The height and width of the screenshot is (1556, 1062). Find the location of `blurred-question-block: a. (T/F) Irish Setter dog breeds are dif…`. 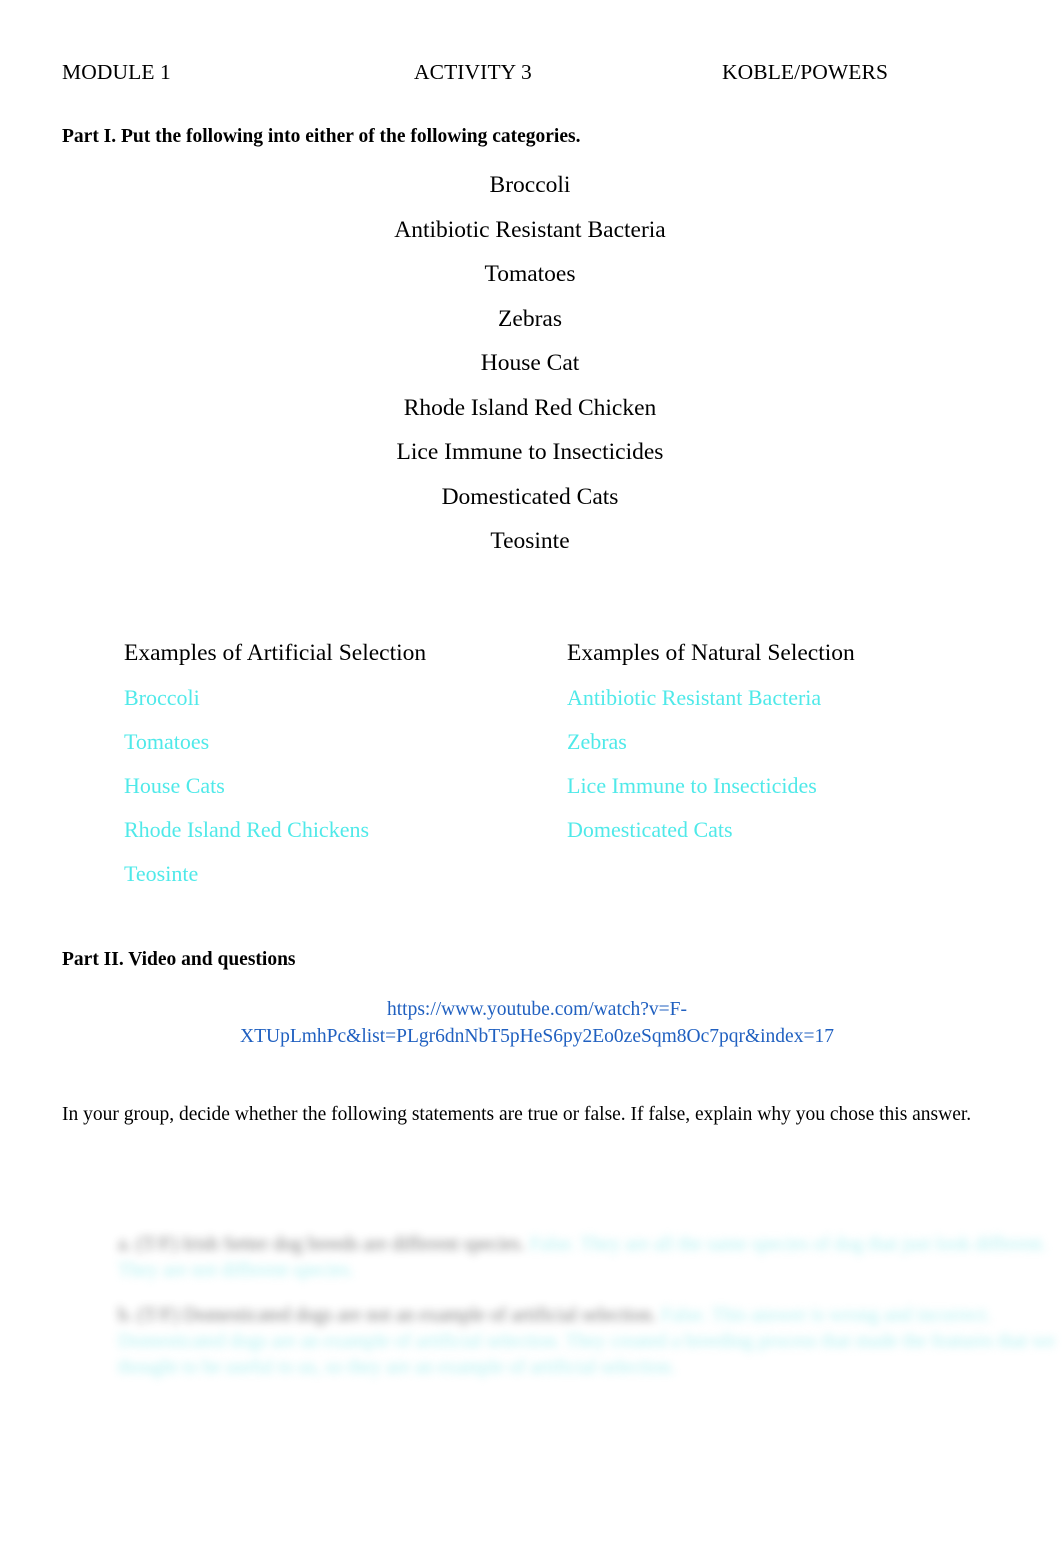

blurred-question-block: a. (T/F) Irish Setter dog breeds are dif… is located at coordinates (527, 1316).